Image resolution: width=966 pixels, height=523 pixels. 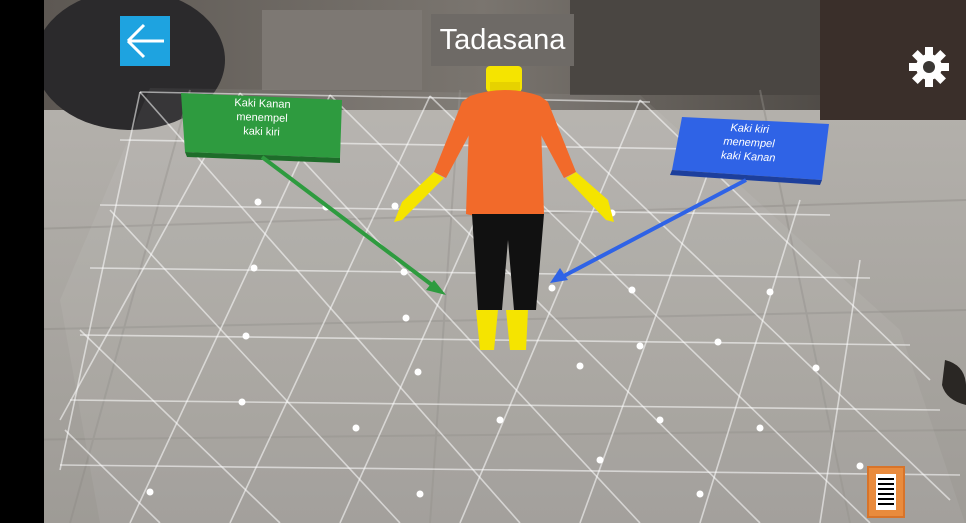 I want to click on wall-box, so click(x=342, y=50).